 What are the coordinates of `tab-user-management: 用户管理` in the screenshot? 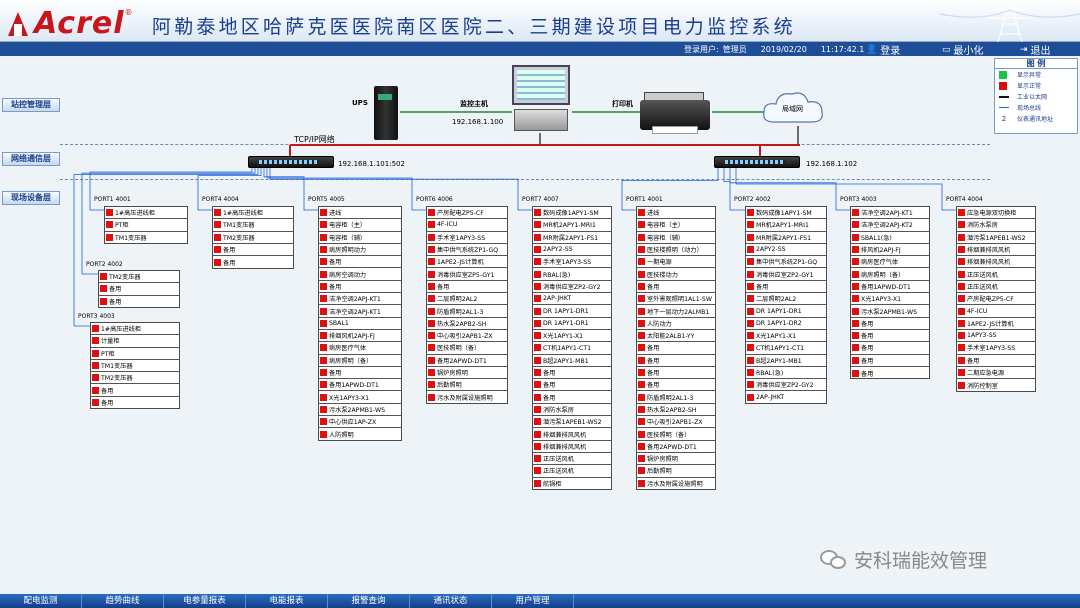 It's located at (533, 601).